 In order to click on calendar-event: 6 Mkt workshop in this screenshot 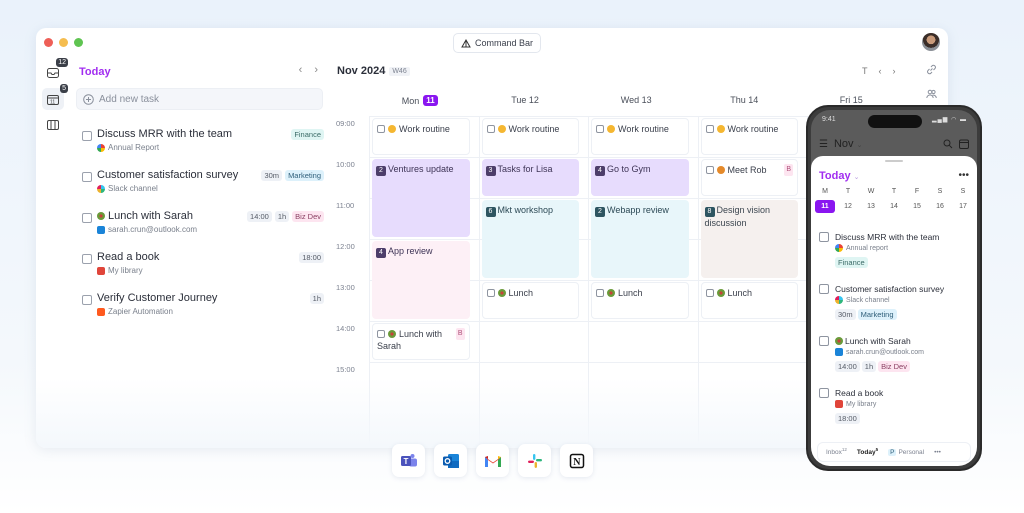, I will do `click(530, 239)`.